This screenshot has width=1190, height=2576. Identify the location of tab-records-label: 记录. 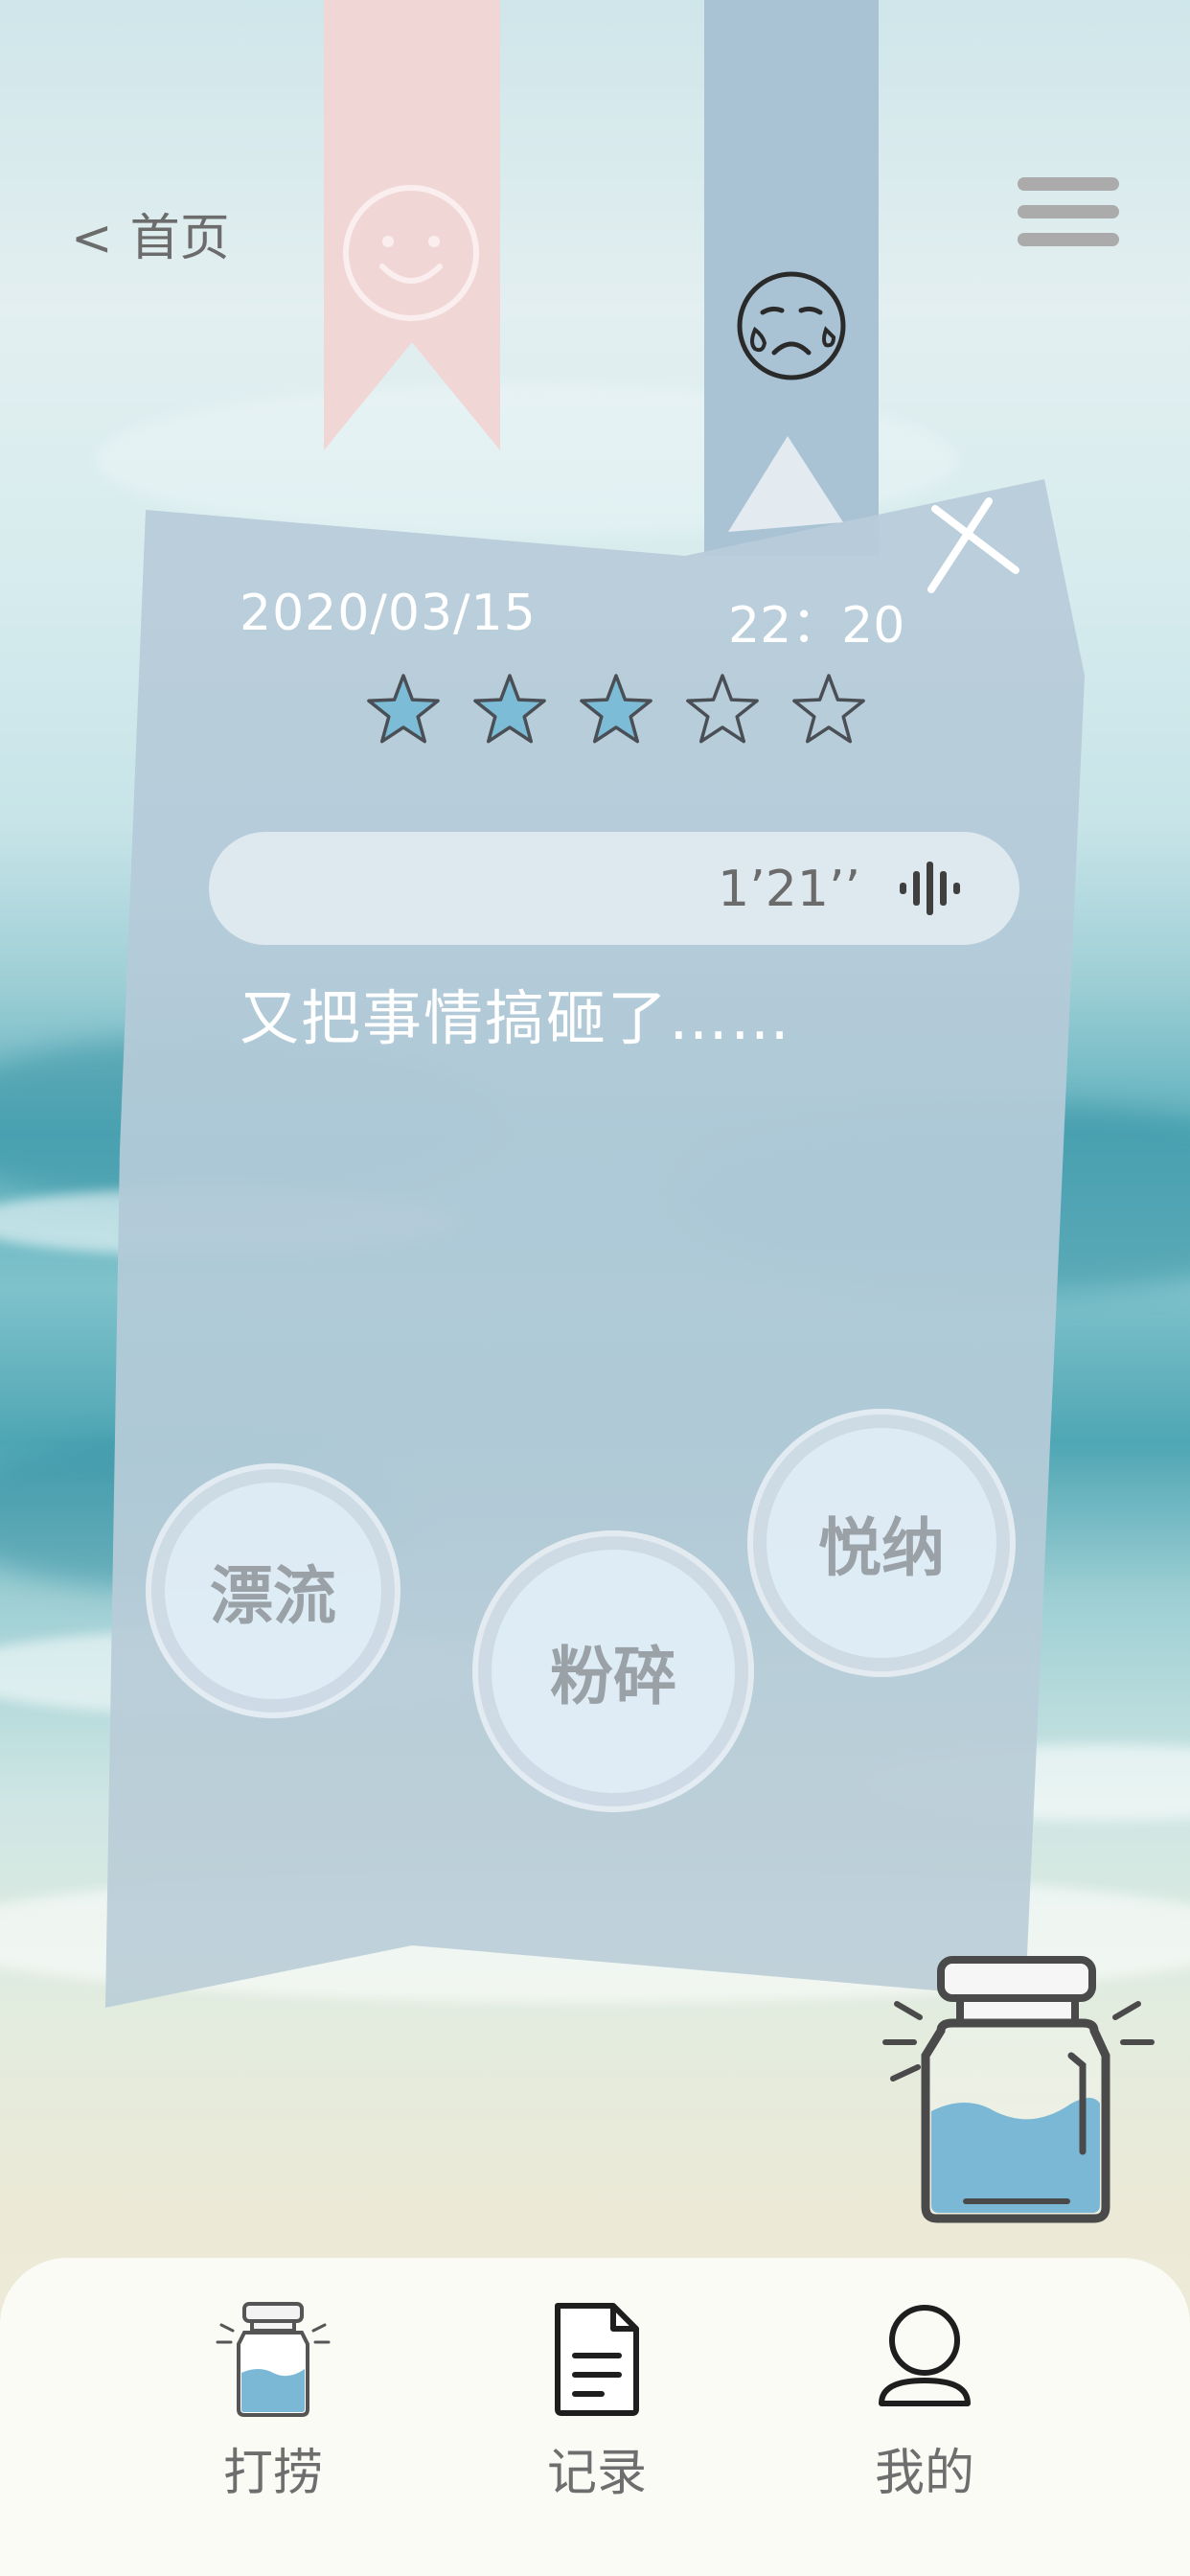
(596, 2473).